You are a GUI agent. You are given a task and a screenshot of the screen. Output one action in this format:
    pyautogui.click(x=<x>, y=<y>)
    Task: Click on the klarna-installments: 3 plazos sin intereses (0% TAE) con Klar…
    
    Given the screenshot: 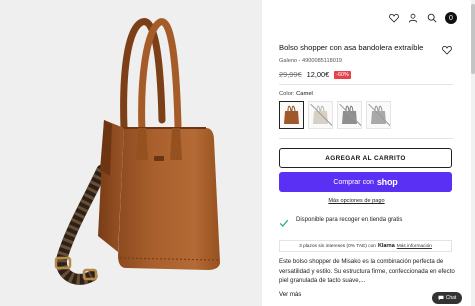 What is the action you would take?
    pyautogui.click(x=365, y=246)
    